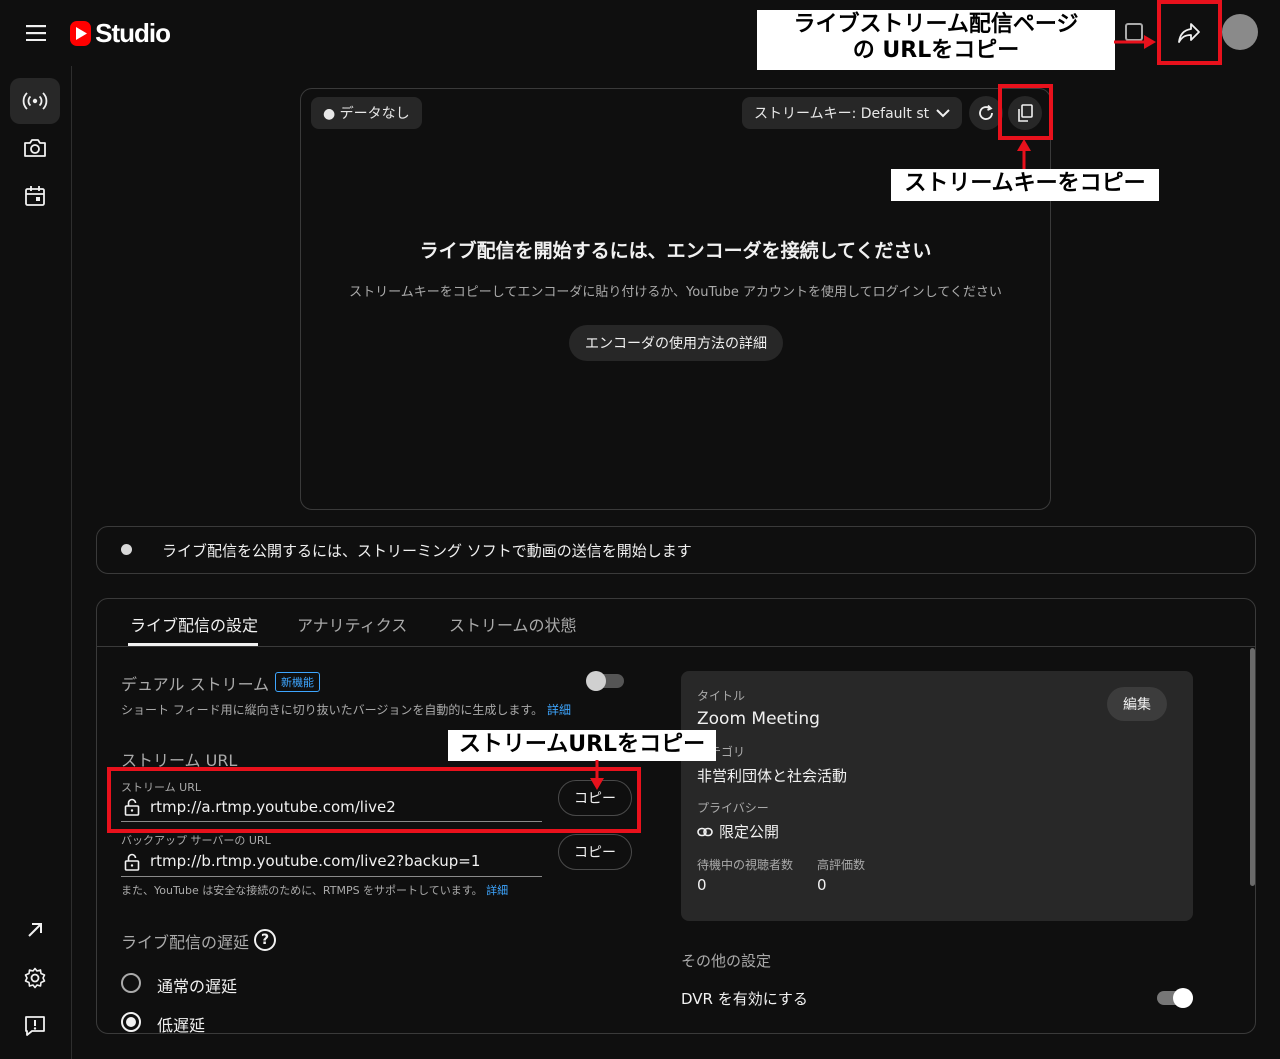 This screenshot has height=1059, width=1280. I want to click on likes-value: 0, so click(822, 885).